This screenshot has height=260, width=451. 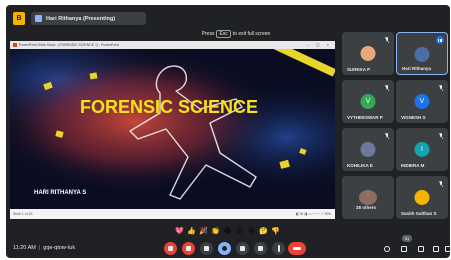 What do you see at coordinates (81, 18) in the screenshot?
I see `presenting-label: Hari Rithanya (Presenting)` at bounding box center [81, 18].